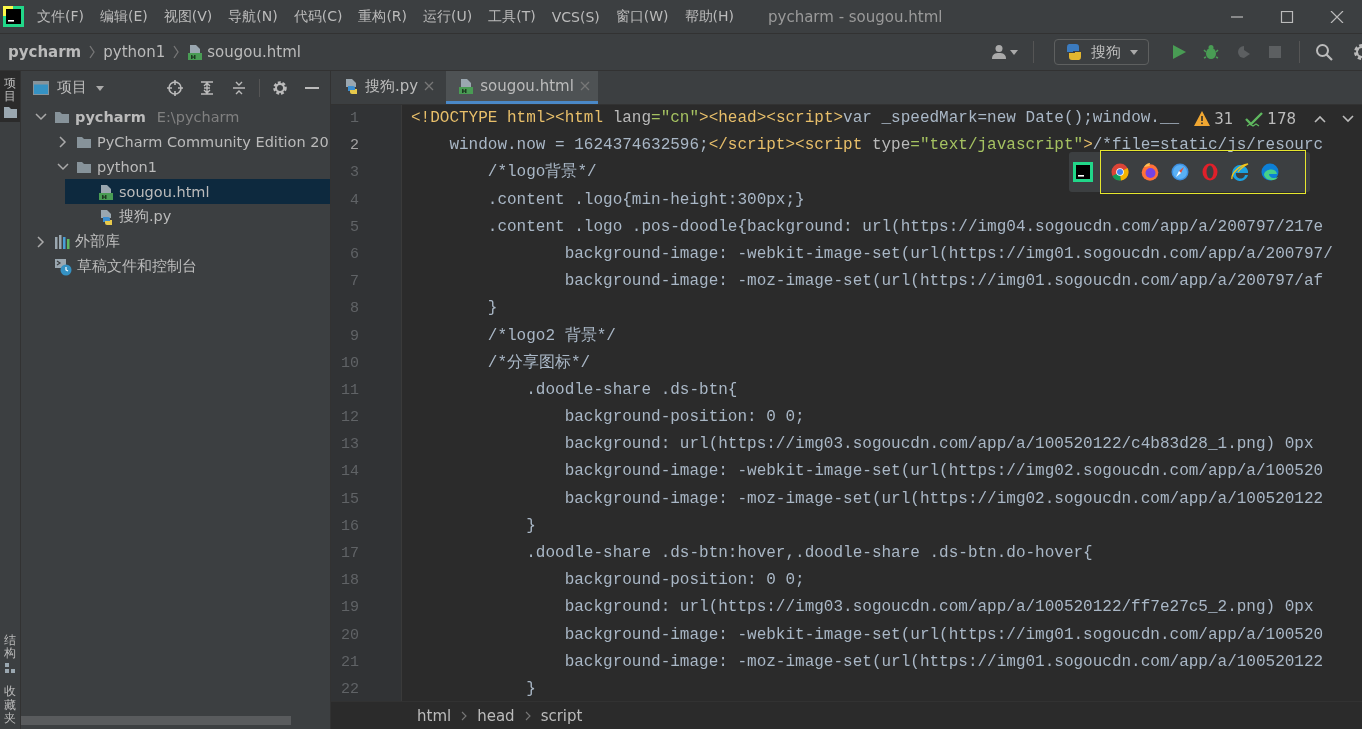  I want to click on scrollbar, so click(156, 720).